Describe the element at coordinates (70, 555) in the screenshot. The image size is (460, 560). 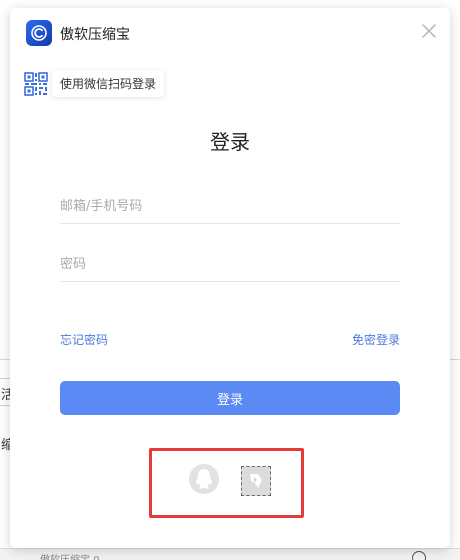
I see `background-status-text: 傲软压缩宝 0` at that location.